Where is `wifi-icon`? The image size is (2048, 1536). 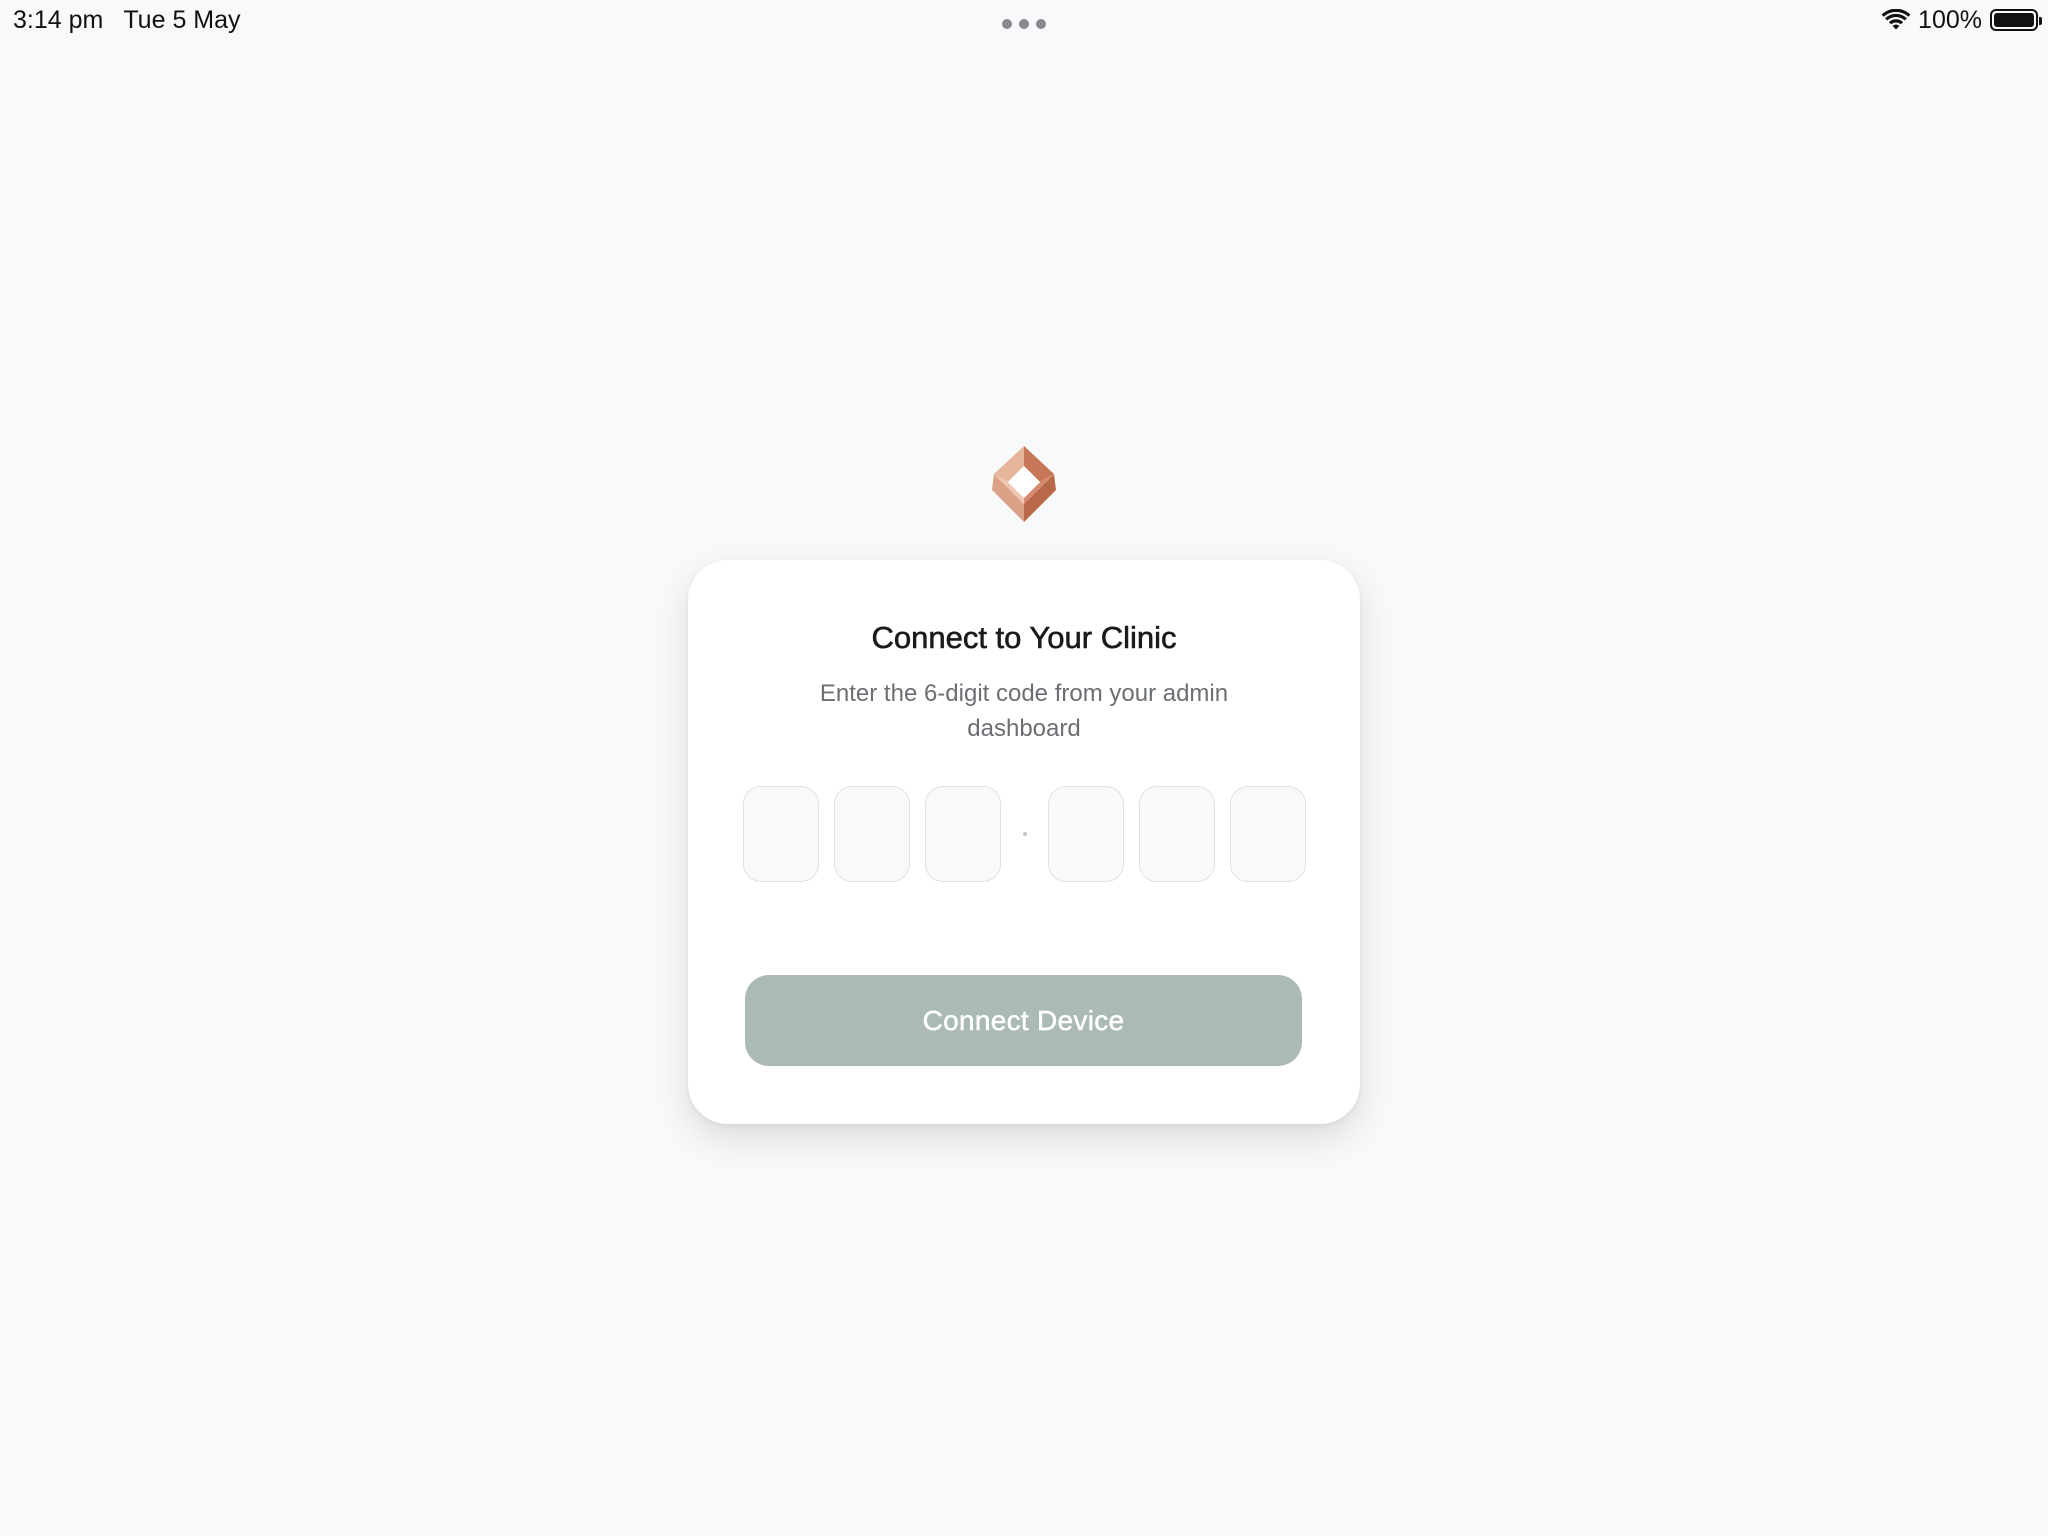
wifi-icon is located at coordinates (1896, 20).